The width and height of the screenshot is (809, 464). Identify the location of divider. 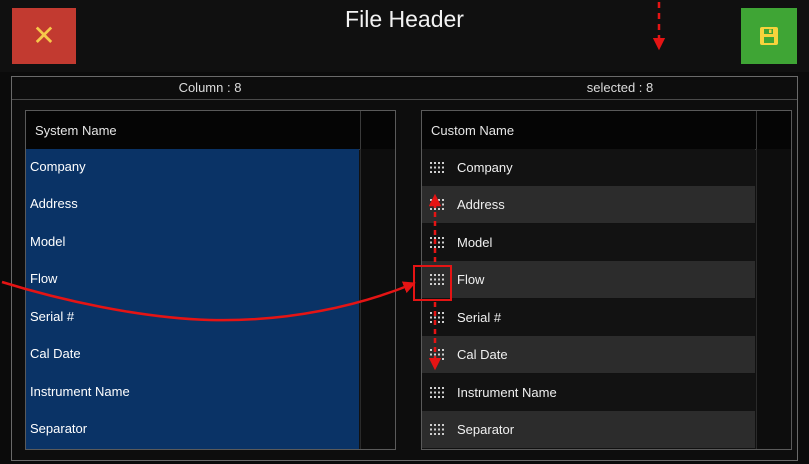
(404, 99).